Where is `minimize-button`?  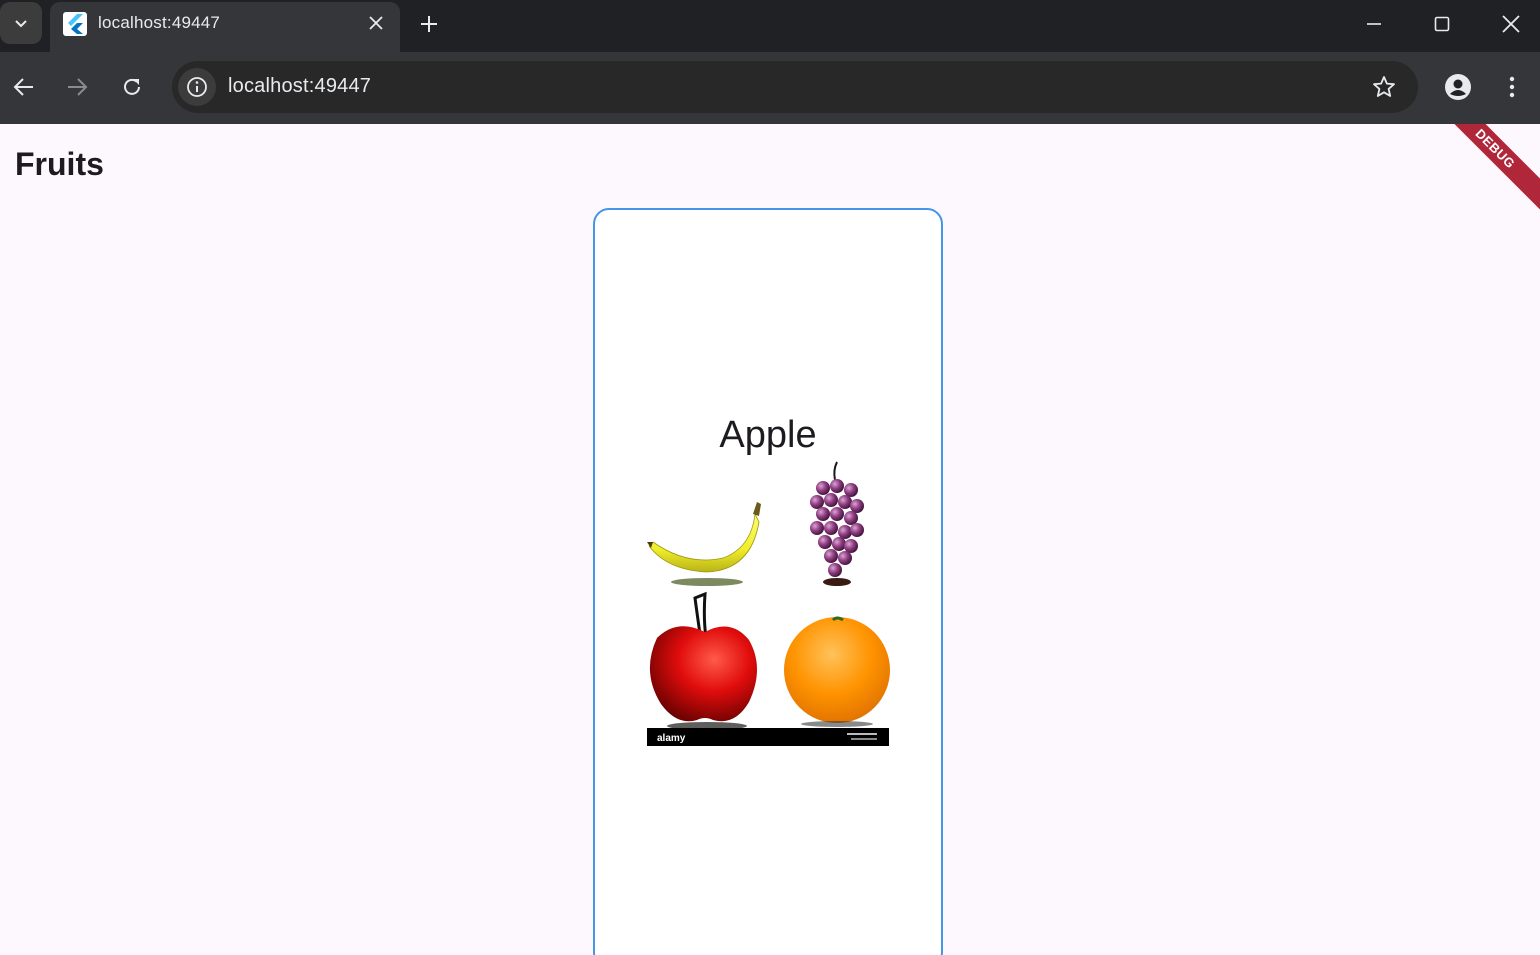
minimize-button is located at coordinates (1374, 24).